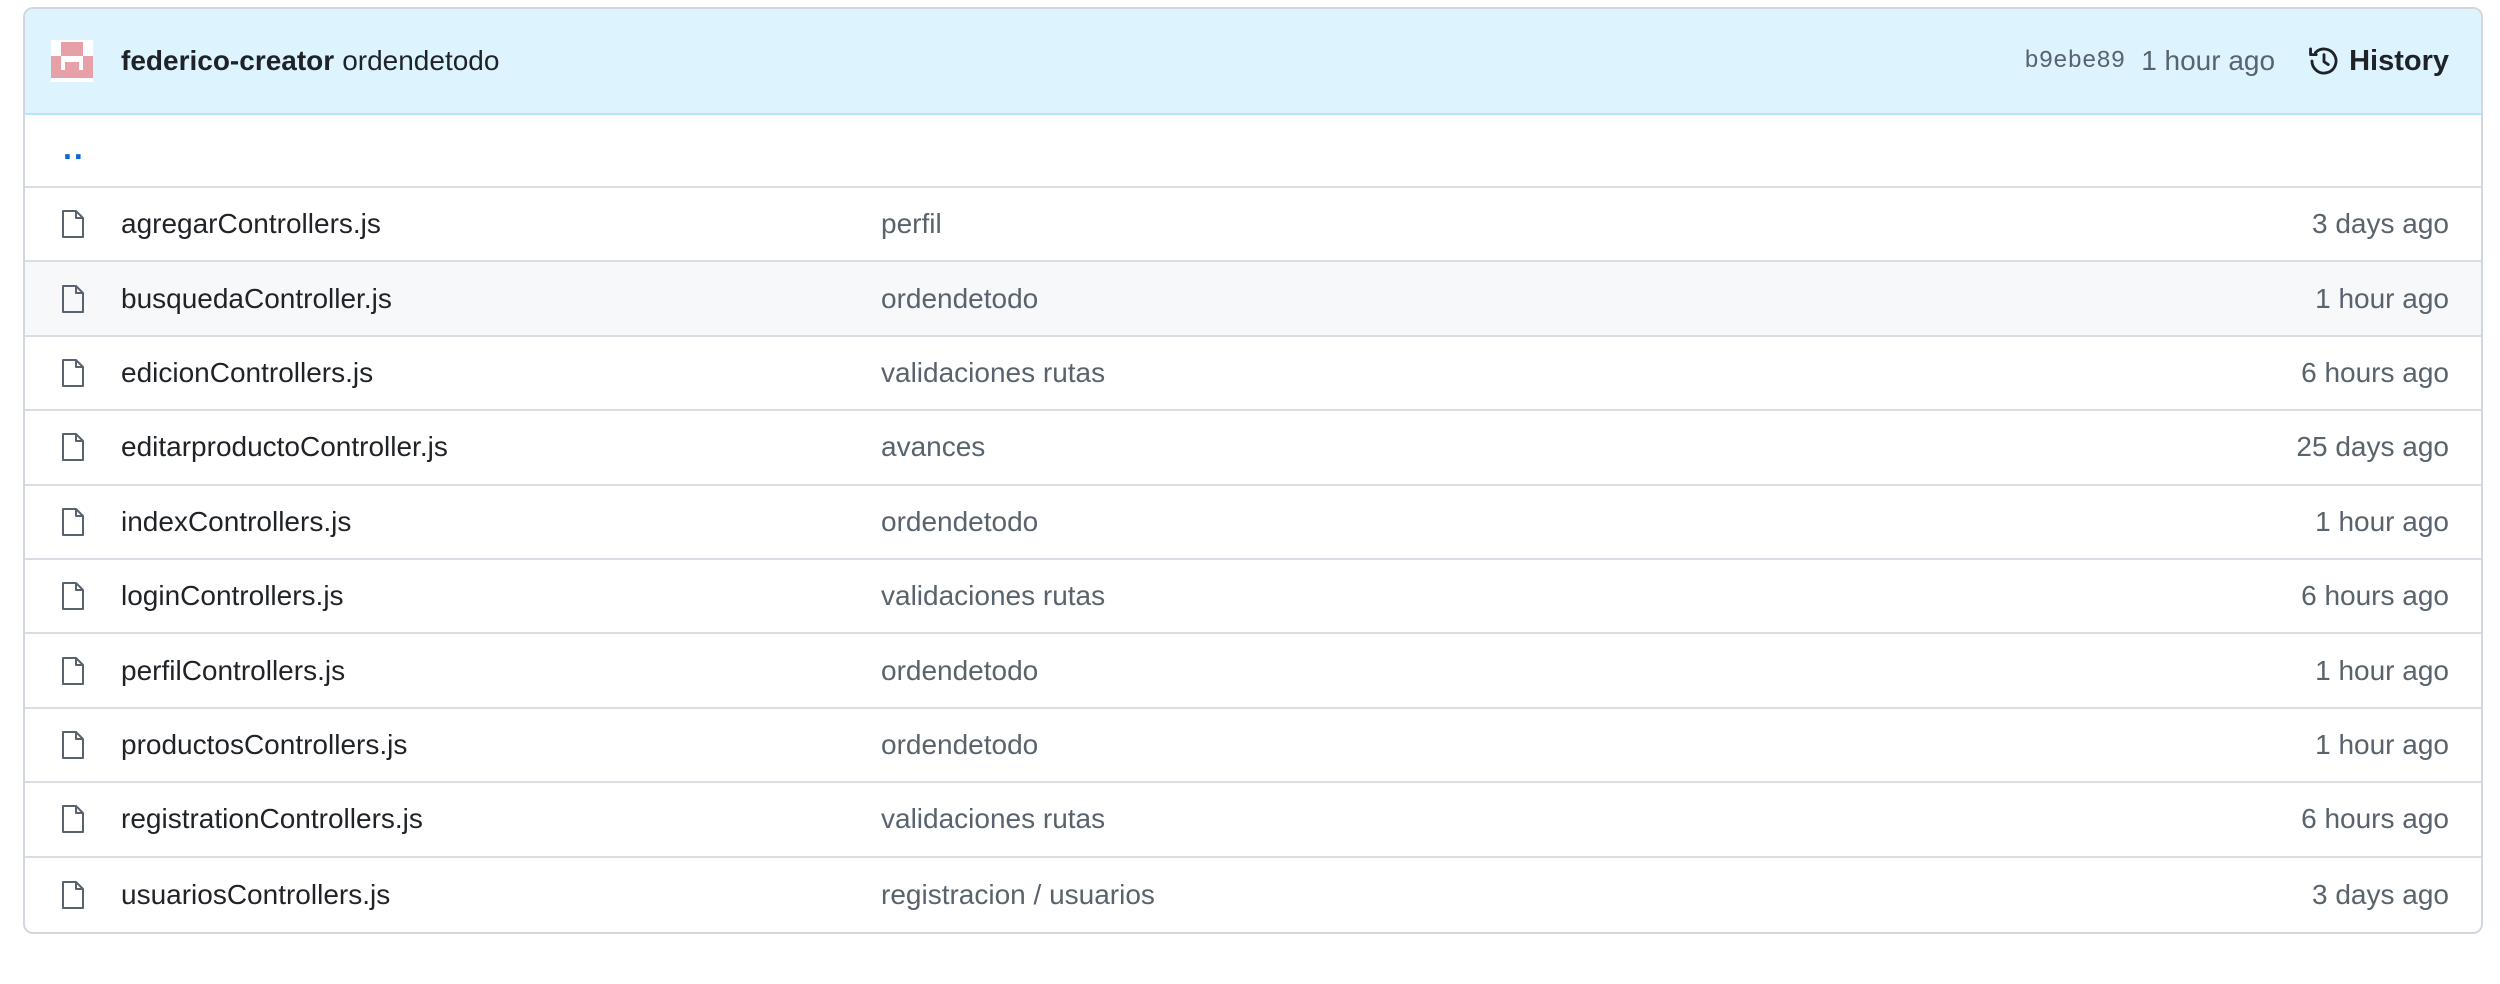  Describe the element at coordinates (74, 148) in the screenshot. I see `parent-directory-link: ..` at that location.